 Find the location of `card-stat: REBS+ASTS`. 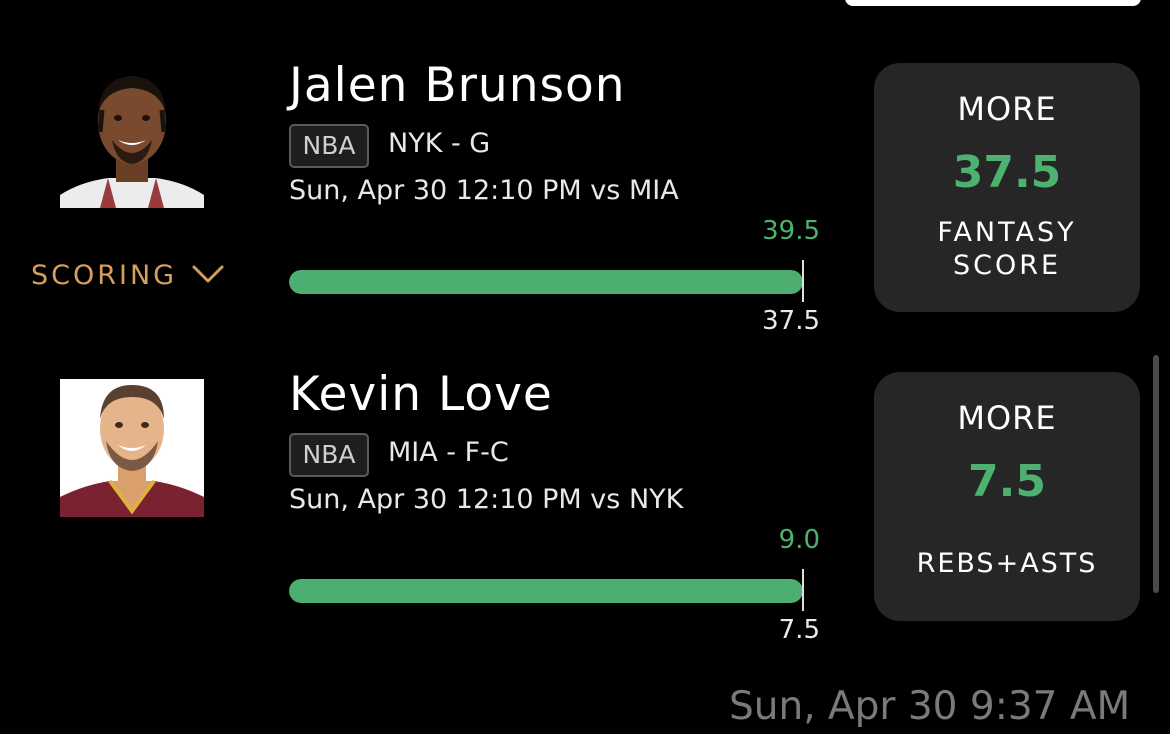

card-stat: REBS+ASTS is located at coordinates (1007, 563).